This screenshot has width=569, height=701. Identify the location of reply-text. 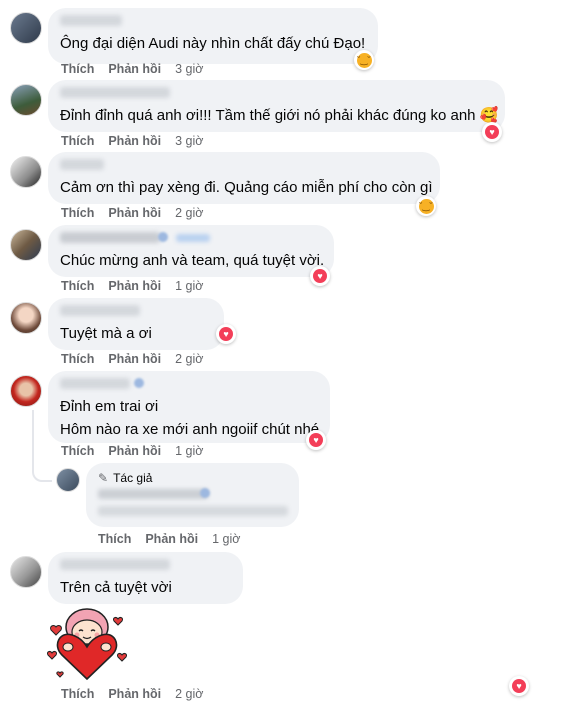
(193, 511).